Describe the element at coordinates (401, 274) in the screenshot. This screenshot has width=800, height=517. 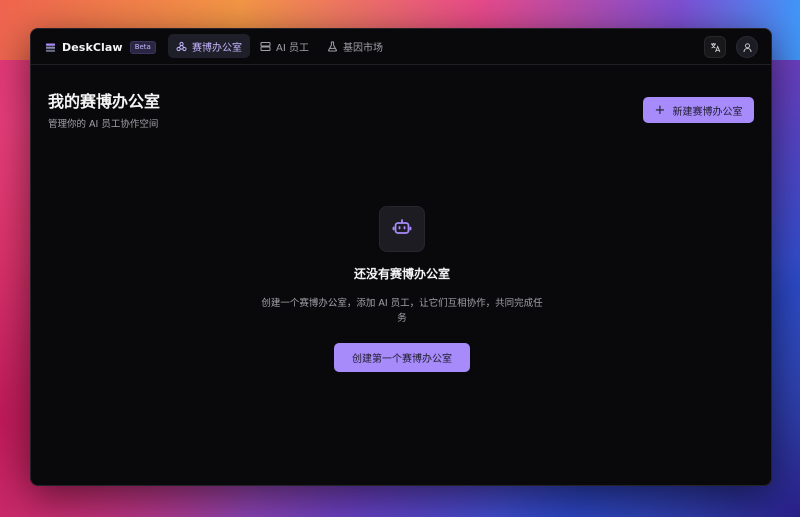
I see `empty-state-title: 还没有赛博办公室` at that location.